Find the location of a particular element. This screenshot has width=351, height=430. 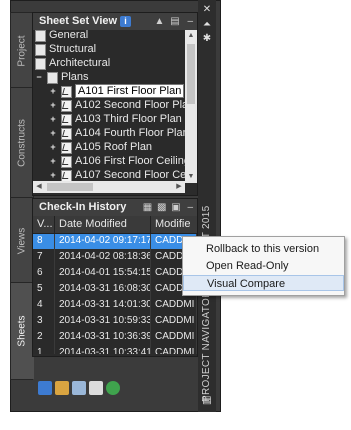

menu-item-open-read-only: Open Read-Only is located at coordinates (263, 266).